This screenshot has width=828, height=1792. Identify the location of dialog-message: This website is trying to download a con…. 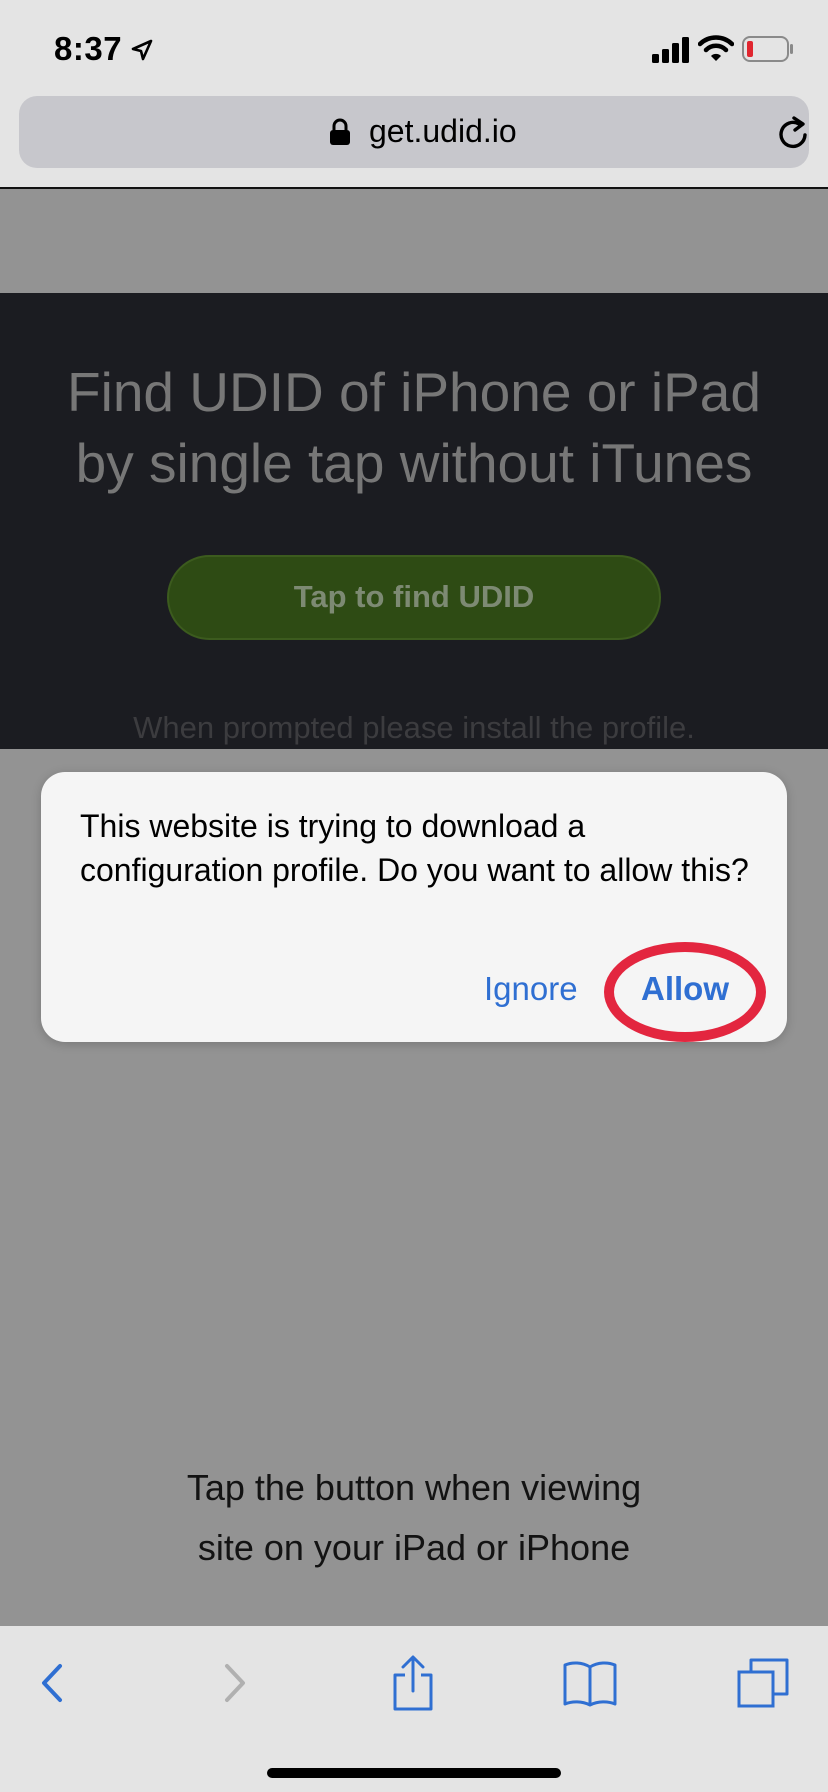
(414, 848).